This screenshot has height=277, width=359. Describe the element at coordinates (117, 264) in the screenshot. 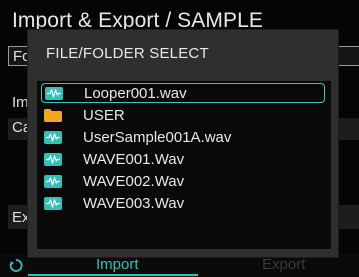

I see `tab-import: Import` at that location.